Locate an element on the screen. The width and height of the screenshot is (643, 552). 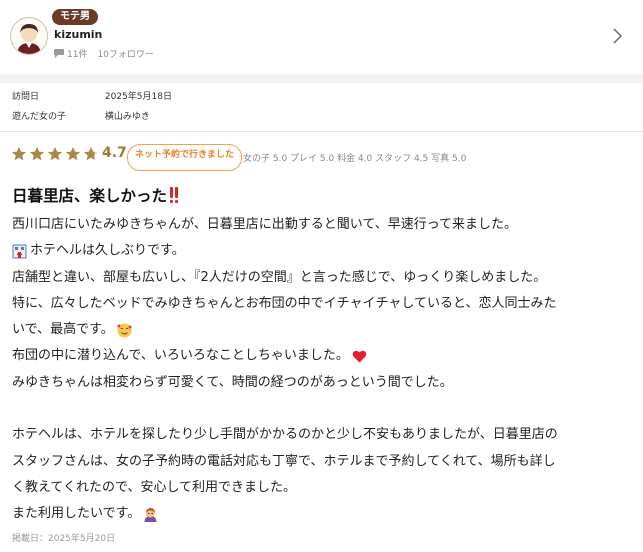
divider-line is located at coordinates (321, 131).